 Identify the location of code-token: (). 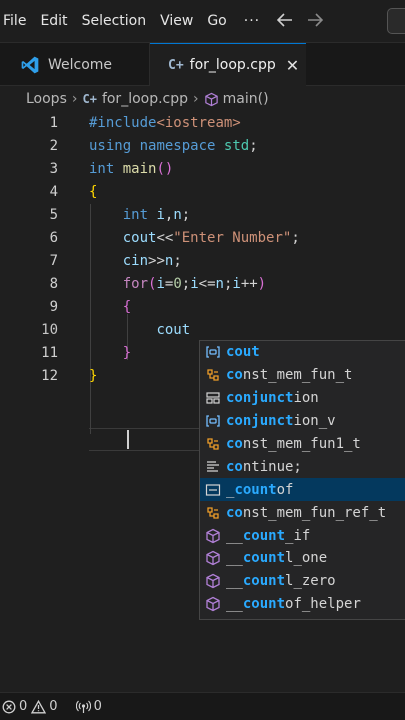
(165, 169).